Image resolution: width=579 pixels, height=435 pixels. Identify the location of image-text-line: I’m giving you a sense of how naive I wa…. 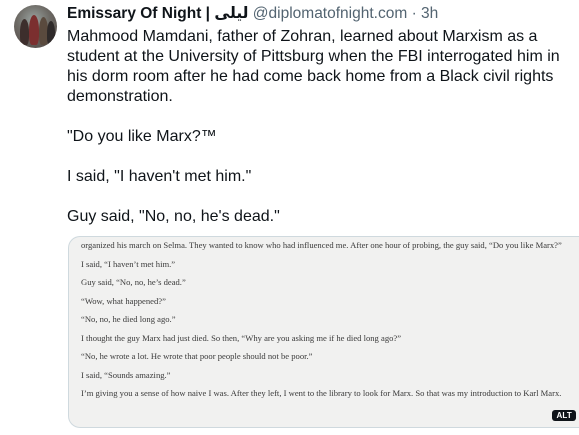
(321, 393).